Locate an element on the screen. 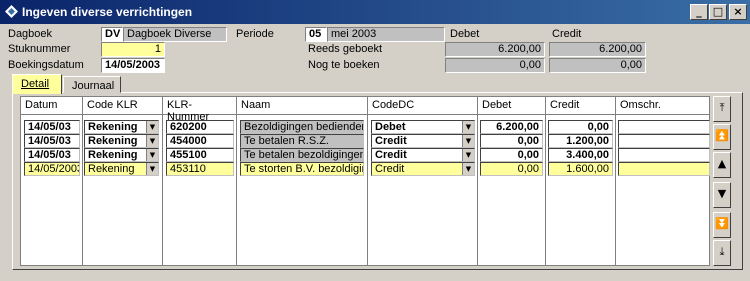 This screenshot has height=281, width=750. debet-label: Debet is located at coordinates (465, 34).